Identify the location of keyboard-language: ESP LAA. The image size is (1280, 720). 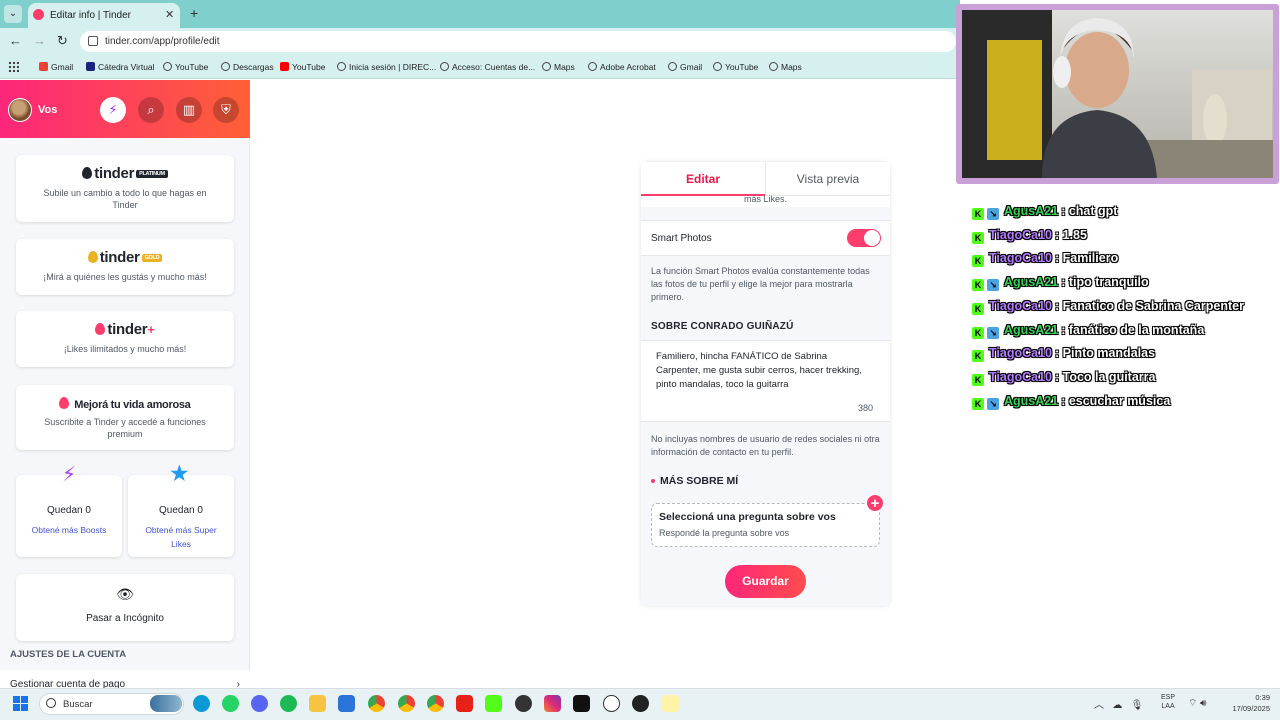
(1168, 702).